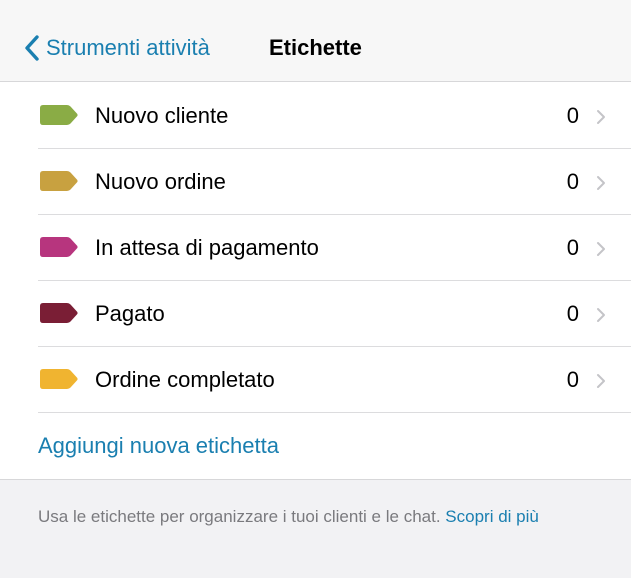 The width and height of the screenshot is (631, 578). What do you see at coordinates (128, 47) in the screenshot?
I see `back-button-label: Strumenti attività` at bounding box center [128, 47].